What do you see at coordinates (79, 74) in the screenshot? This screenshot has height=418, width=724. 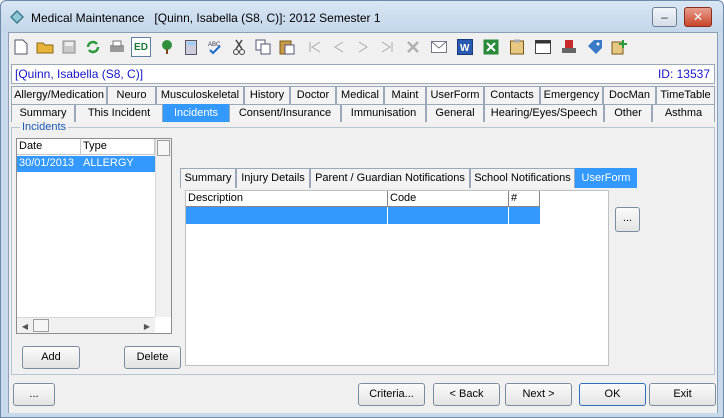 I see `patient-name: [Quinn, Isabella (S8, C)]` at bounding box center [79, 74].